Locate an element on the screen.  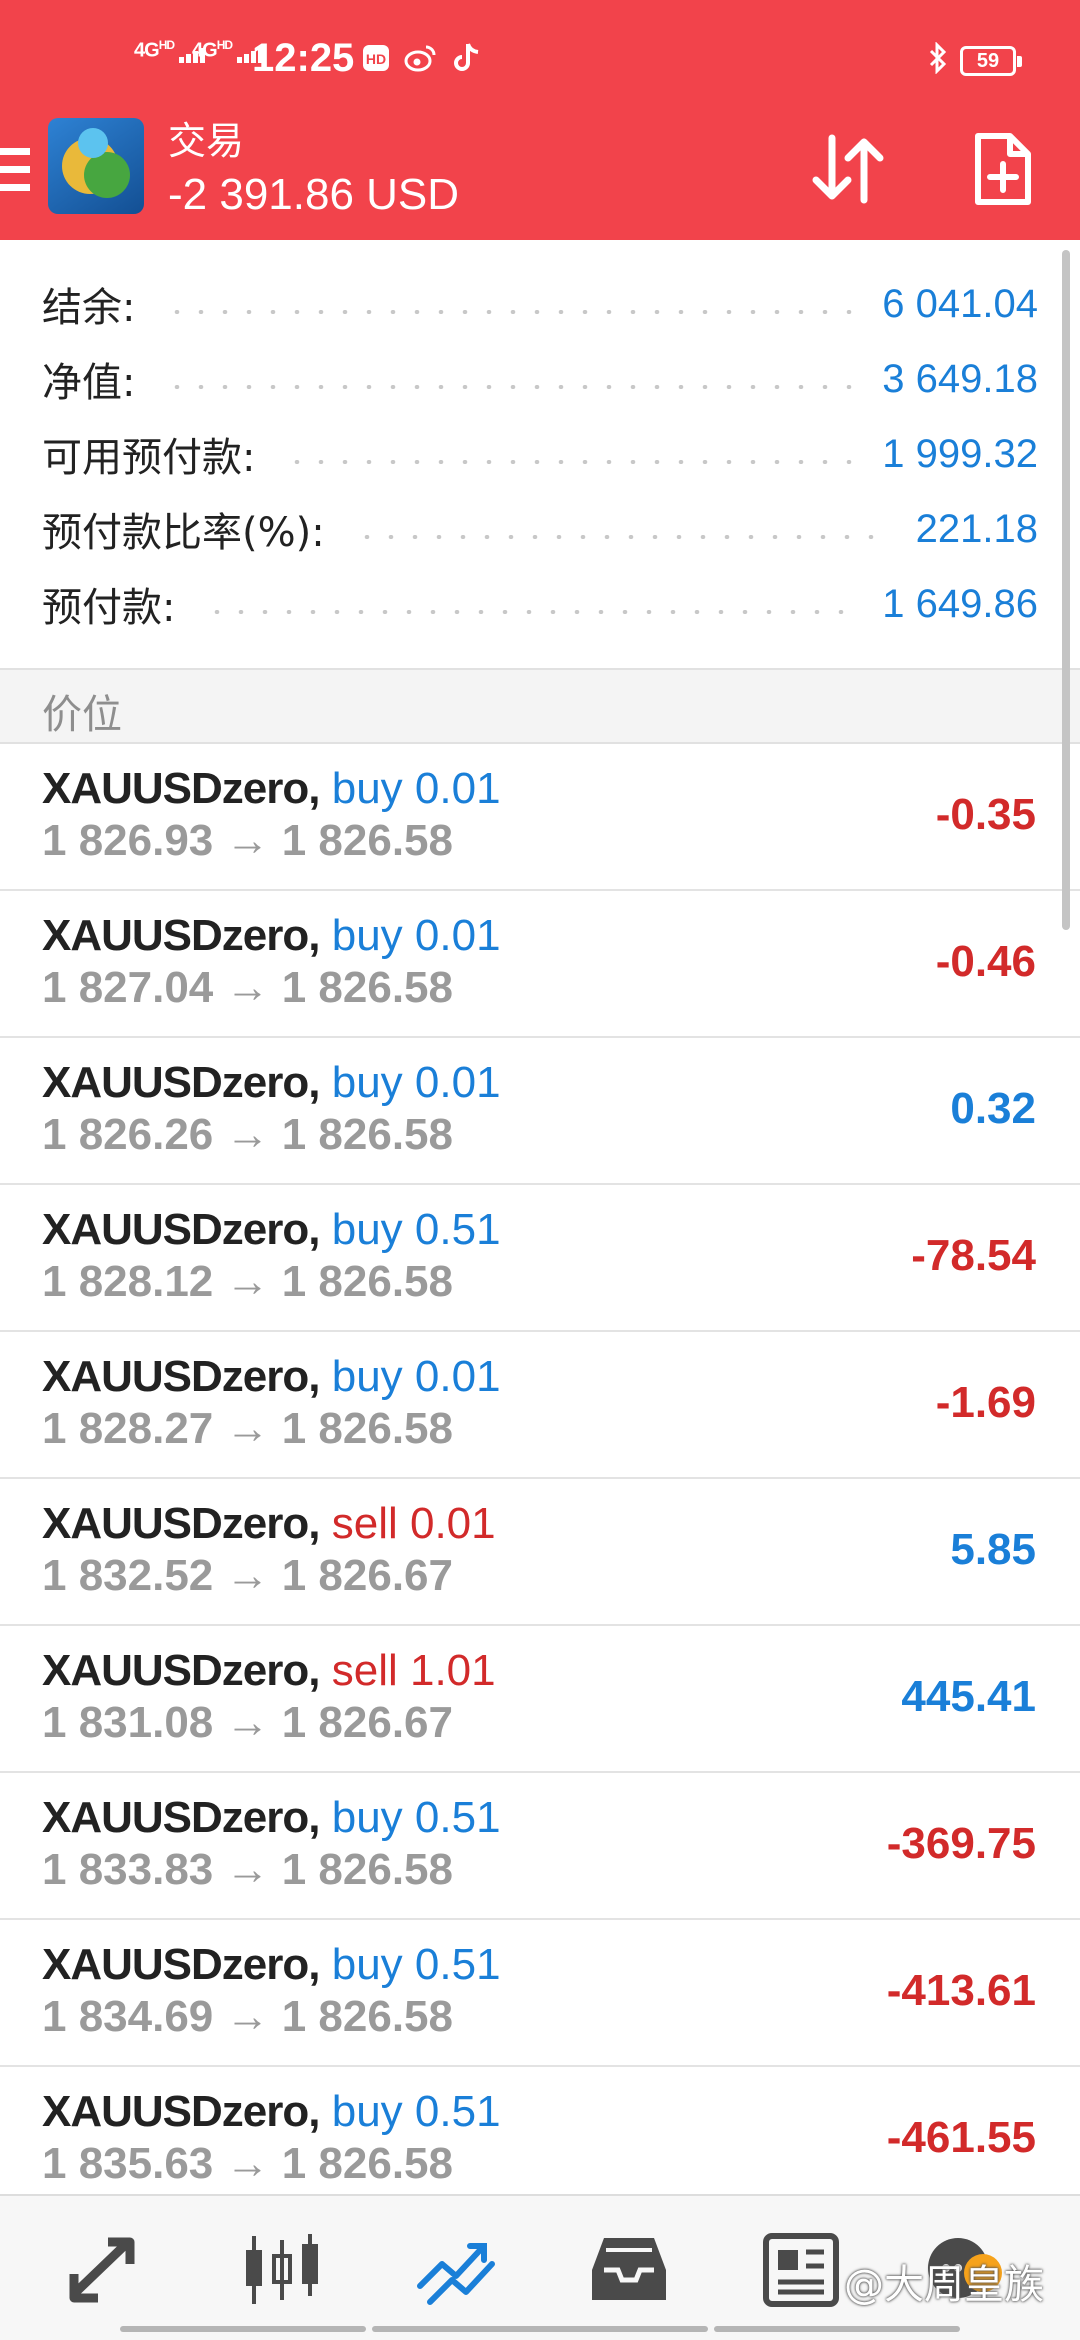
status-time: 12:25 is located at coordinates (303, 58).